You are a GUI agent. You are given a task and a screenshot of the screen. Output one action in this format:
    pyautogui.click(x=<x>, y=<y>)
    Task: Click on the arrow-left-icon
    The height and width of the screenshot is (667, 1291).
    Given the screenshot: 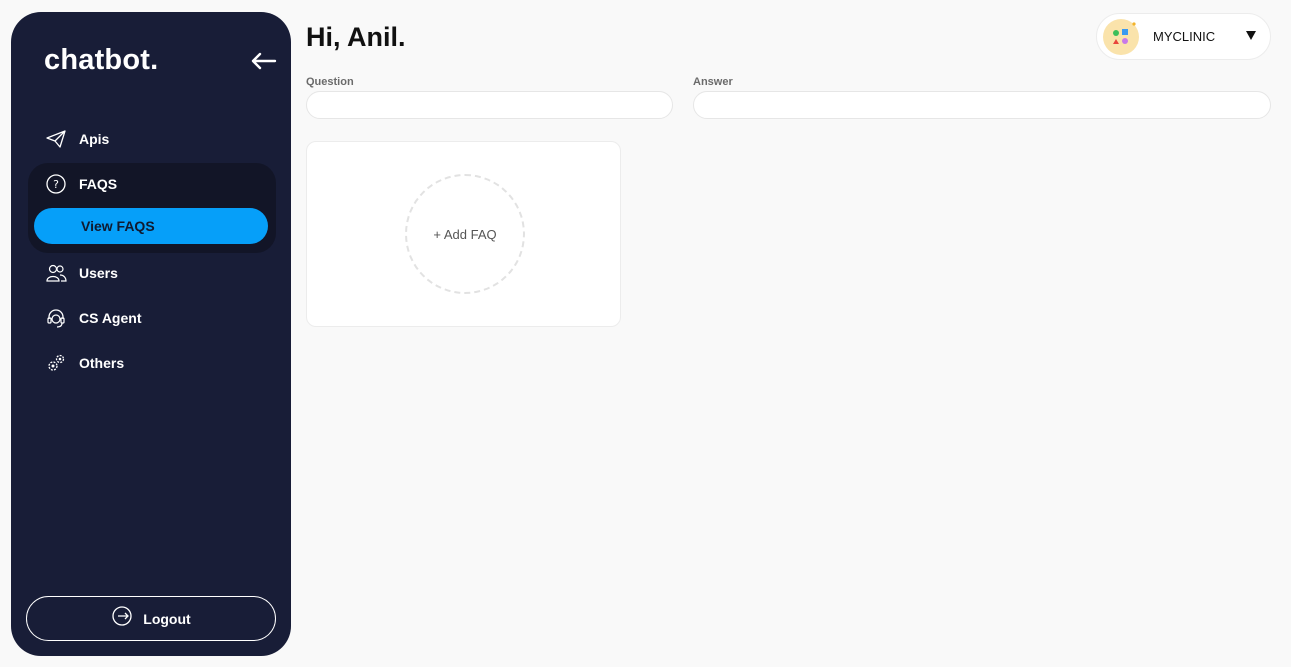 What is the action you would take?
    pyautogui.click(x=264, y=61)
    